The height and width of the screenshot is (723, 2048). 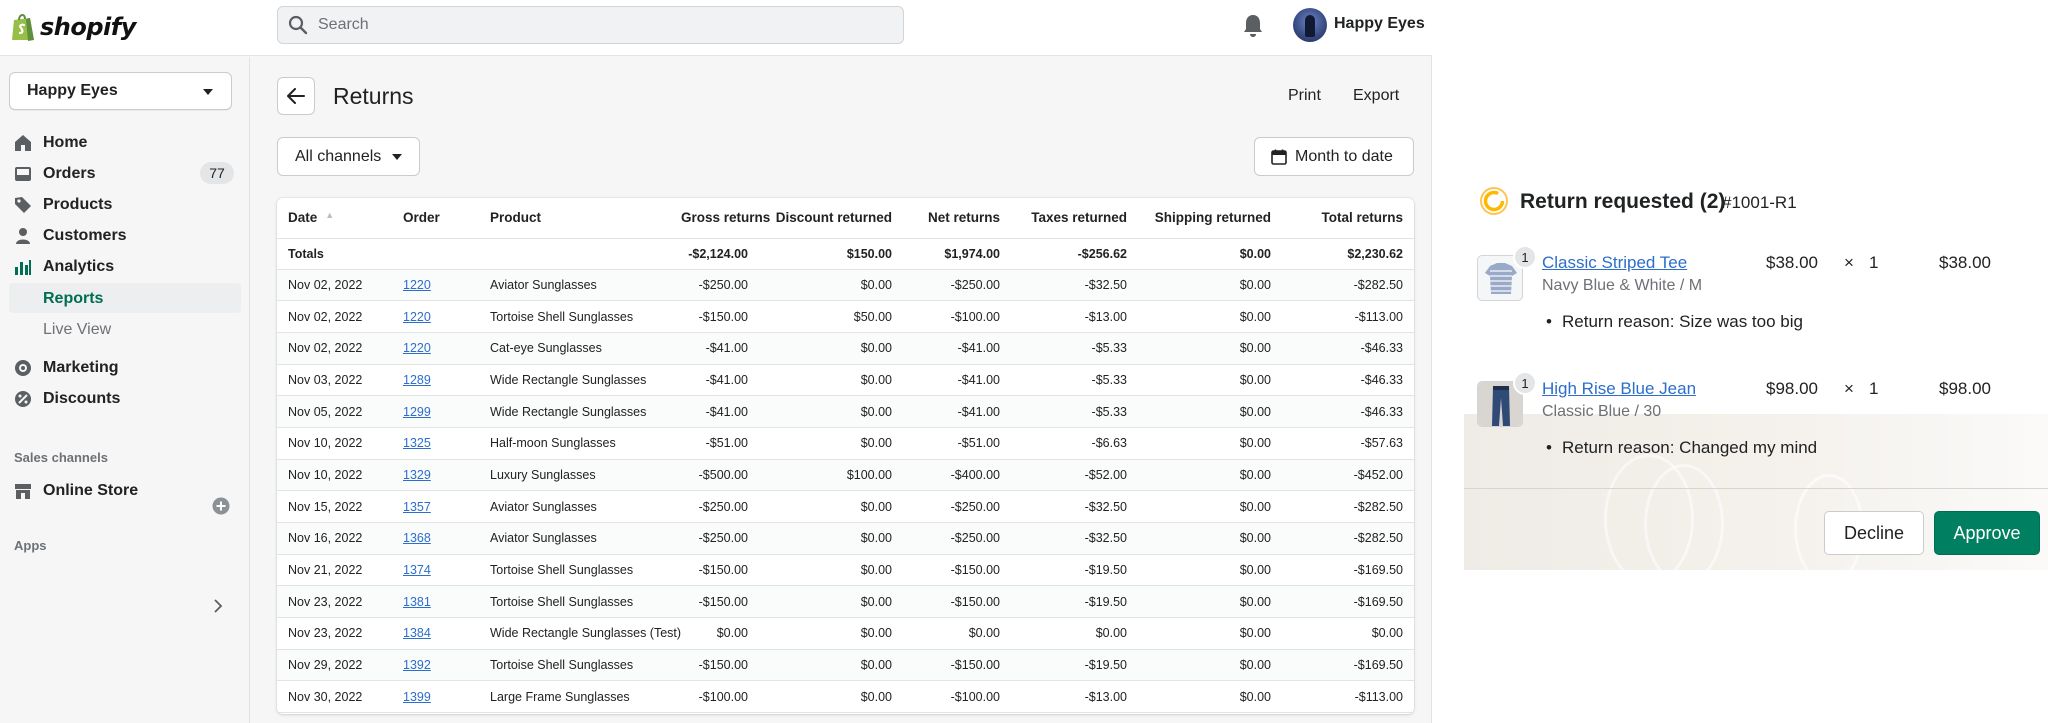 I want to click on column-header: Product, so click(x=574, y=218).